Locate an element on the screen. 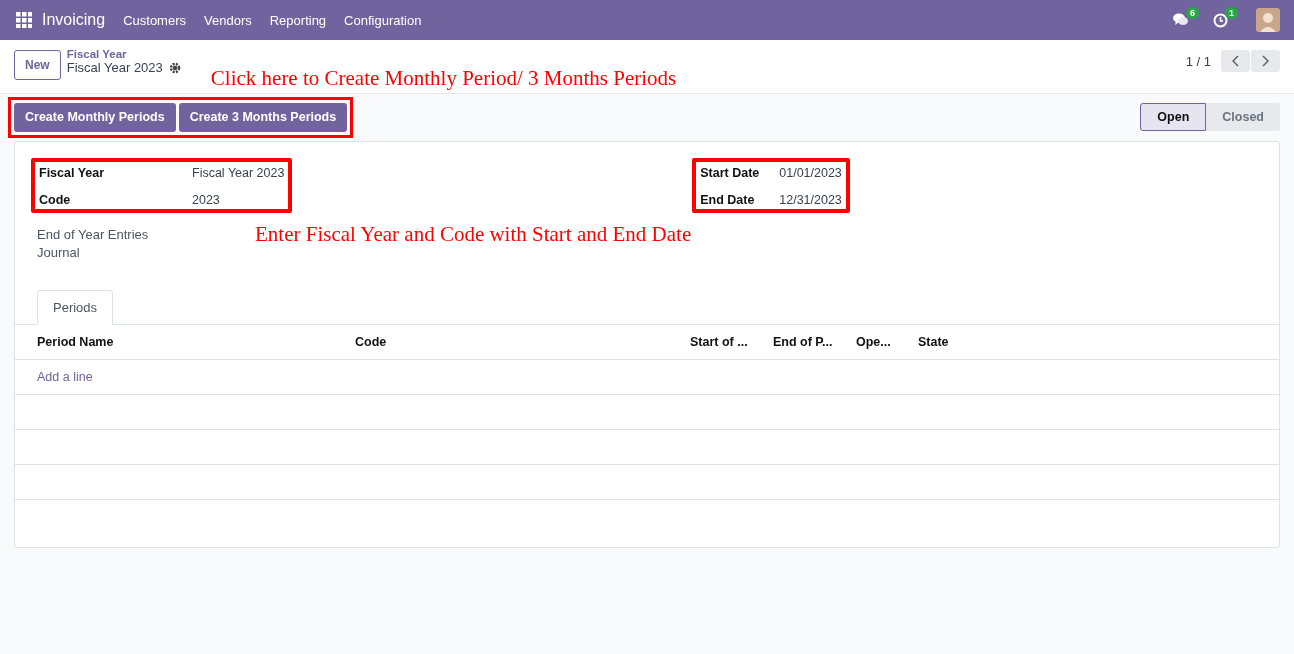  tab: Periods is located at coordinates (75, 307).